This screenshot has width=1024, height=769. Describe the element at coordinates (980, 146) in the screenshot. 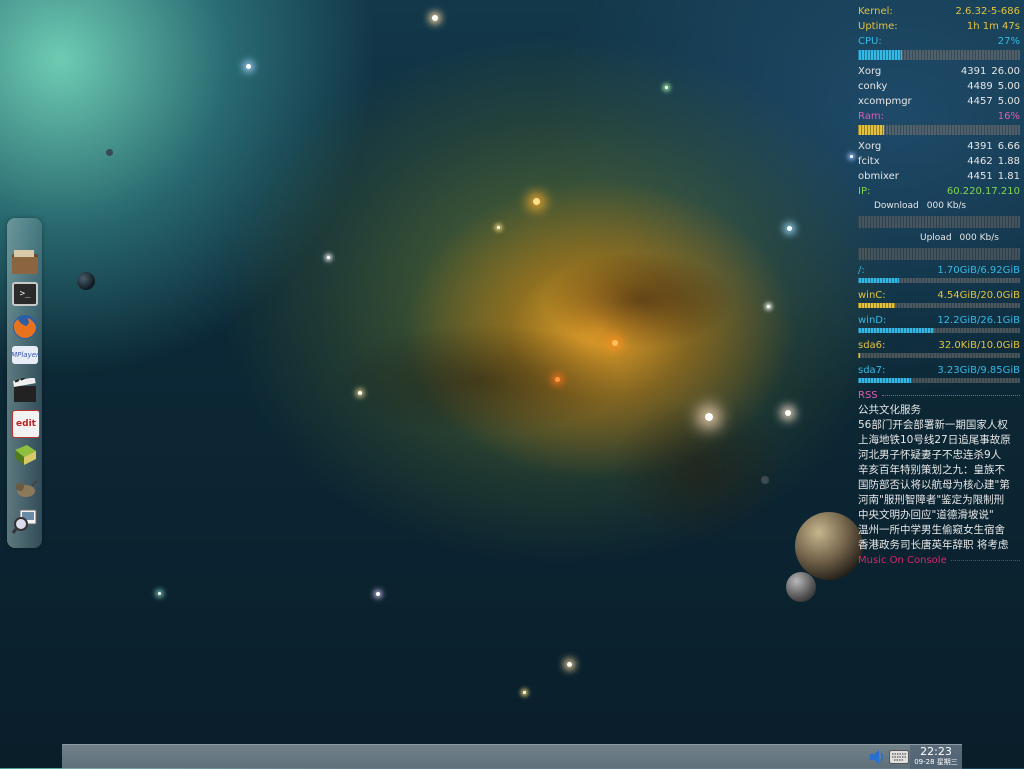

I see `process-pid: 4391` at that location.